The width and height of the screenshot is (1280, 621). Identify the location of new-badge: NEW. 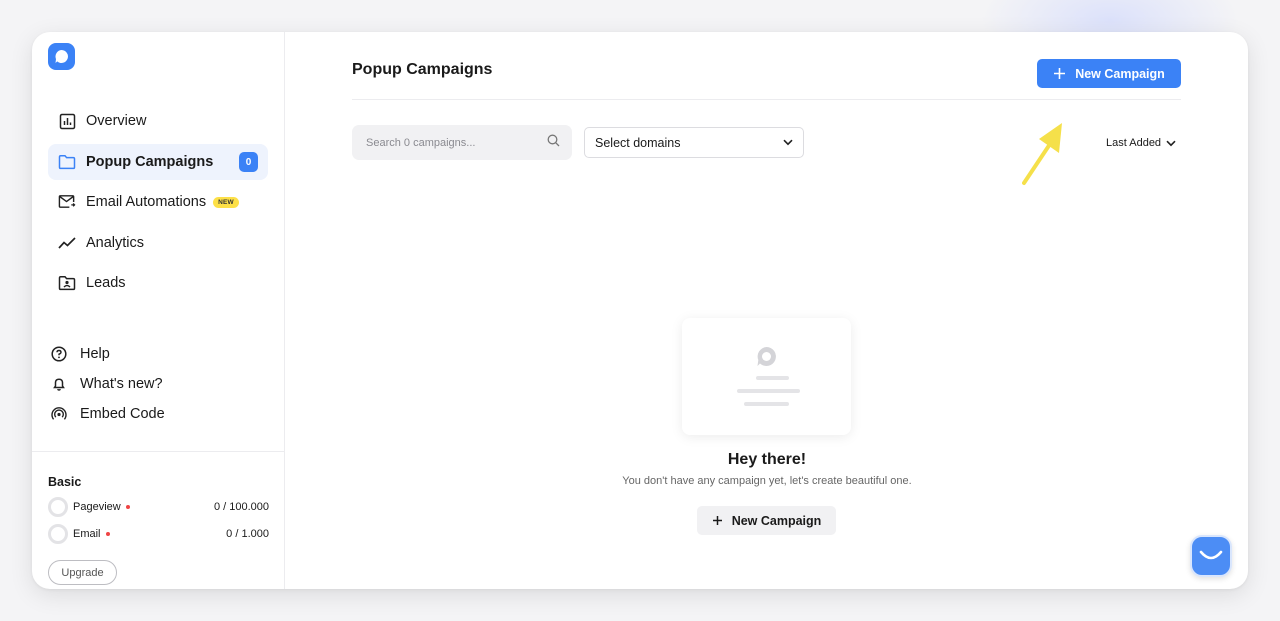
(226, 202).